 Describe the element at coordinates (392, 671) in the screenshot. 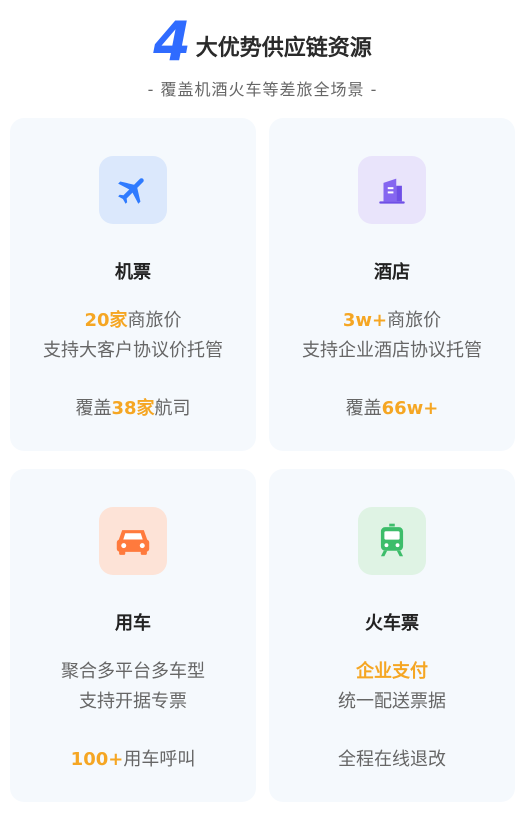

I see `card-line-1: 企业支付` at that location.